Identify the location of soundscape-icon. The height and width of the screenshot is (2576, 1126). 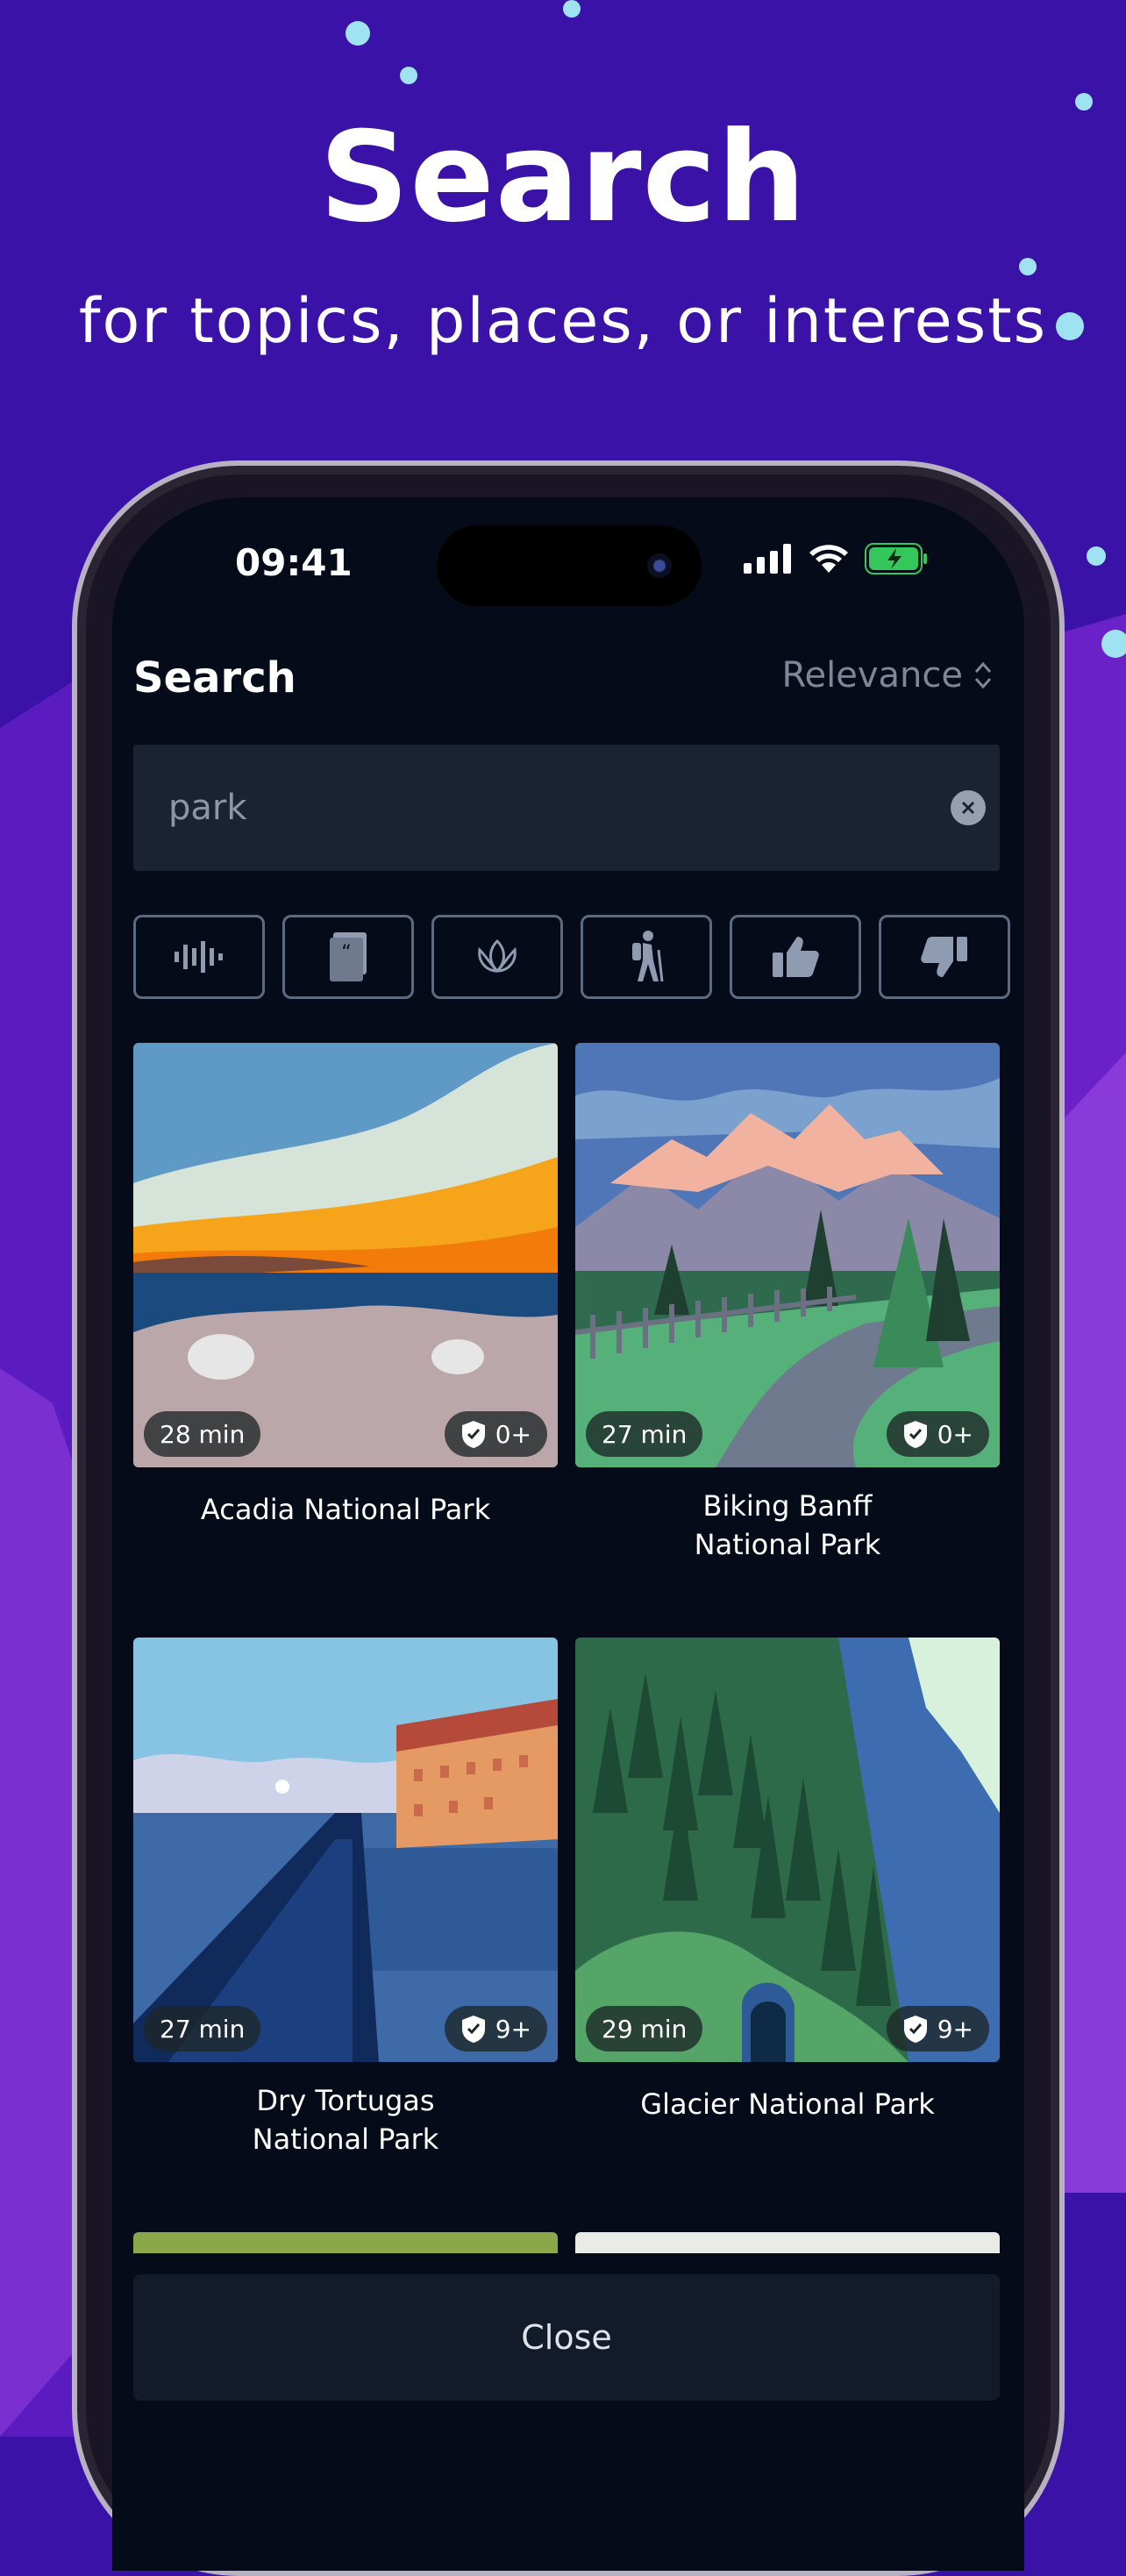
(199, 957).